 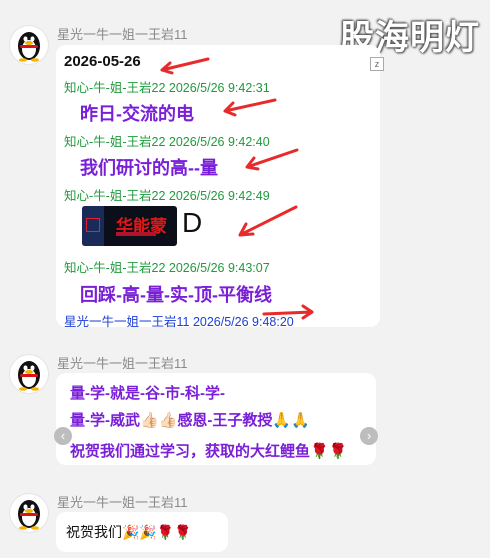 What do you see at coordinates (147, 393) in the screenshot?
I see `message-text: 量-学-就是-谷-市-科-学-` at bounding box center [147, 393].